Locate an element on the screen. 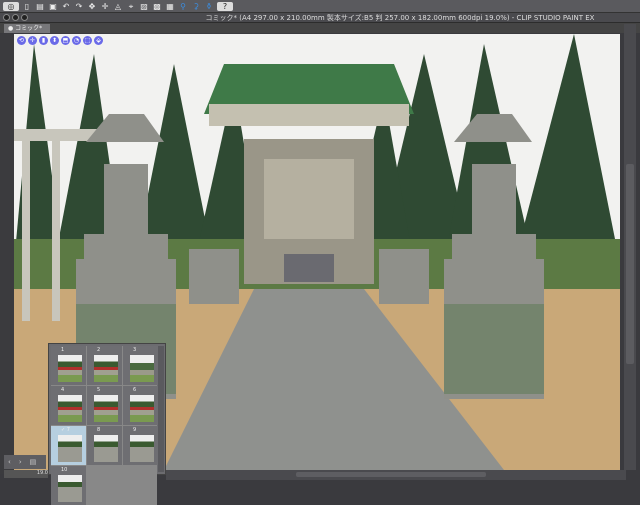 The height and width of the screenshot is (505, 640). object-launcher-icon: ⬚ is located at coordinates (87, 40).